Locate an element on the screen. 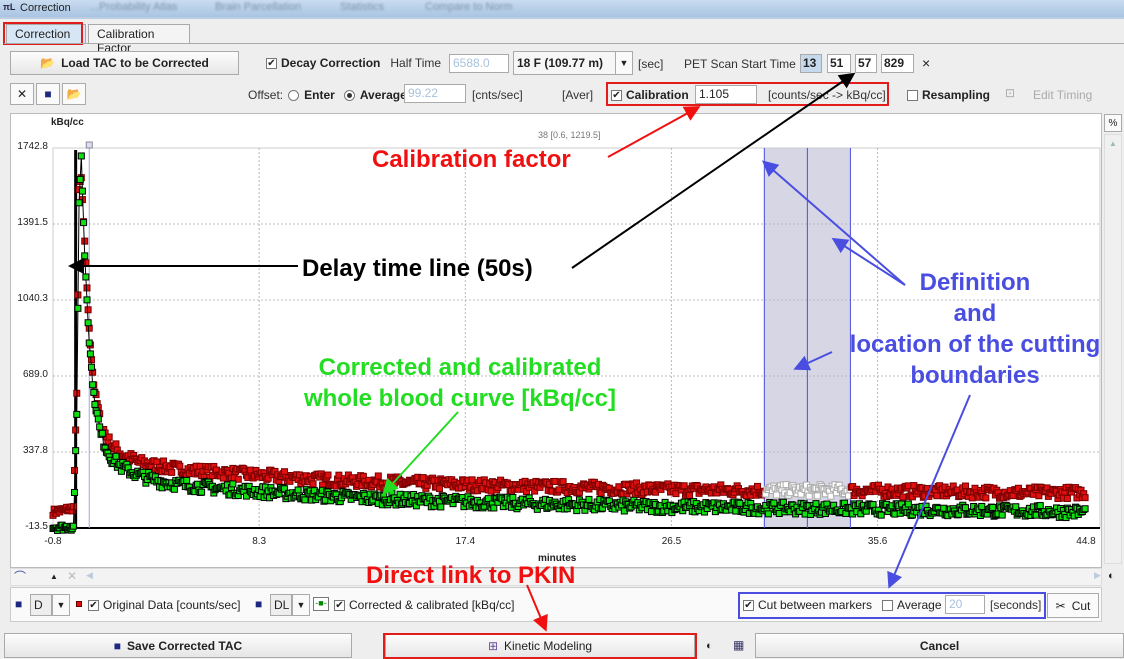 The image size is (1124, 659). y-tick-label: 1742.8 is located at coordinates (32, 146).